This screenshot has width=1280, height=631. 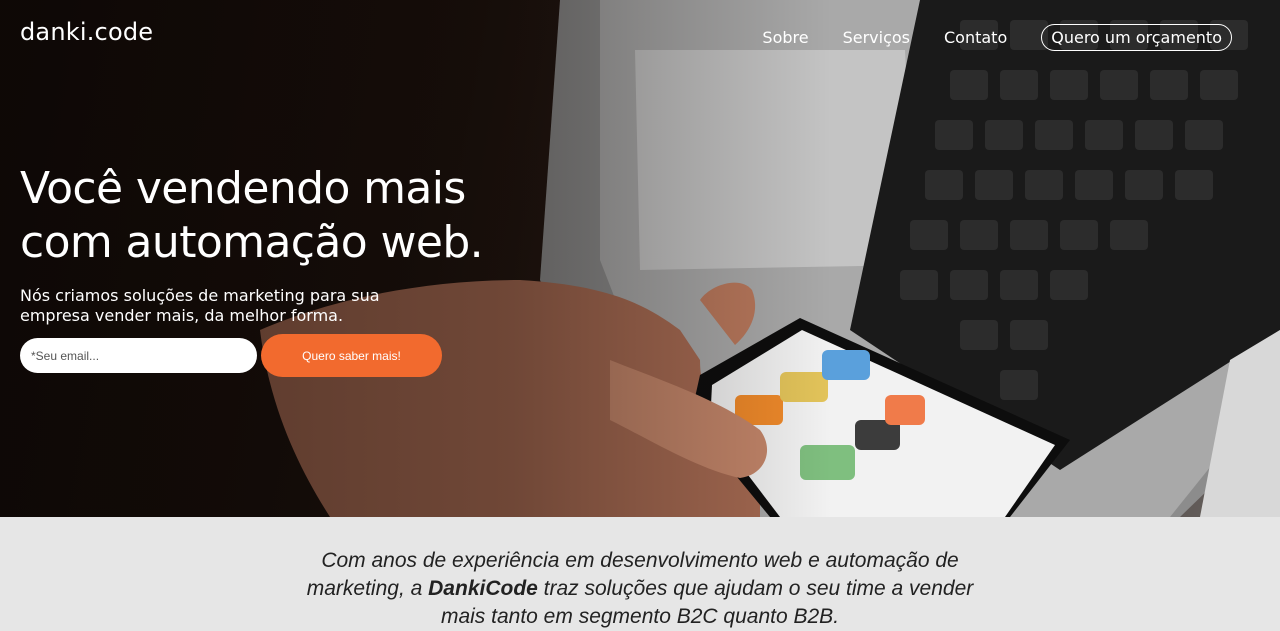 I want to click on hero-headline: Você vendendo mais com automação web., so click(x=280, y=216).